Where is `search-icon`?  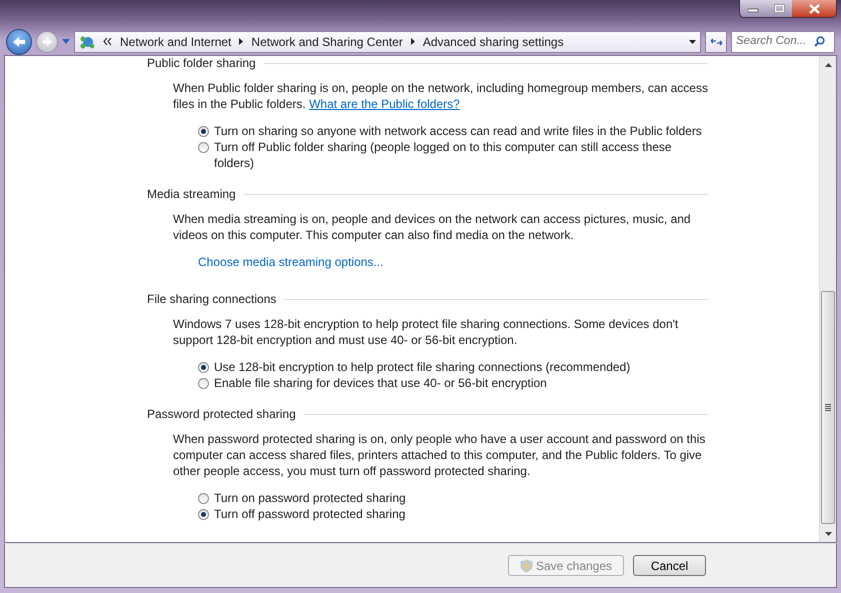 search-icon is located at coordinates (819, 41).